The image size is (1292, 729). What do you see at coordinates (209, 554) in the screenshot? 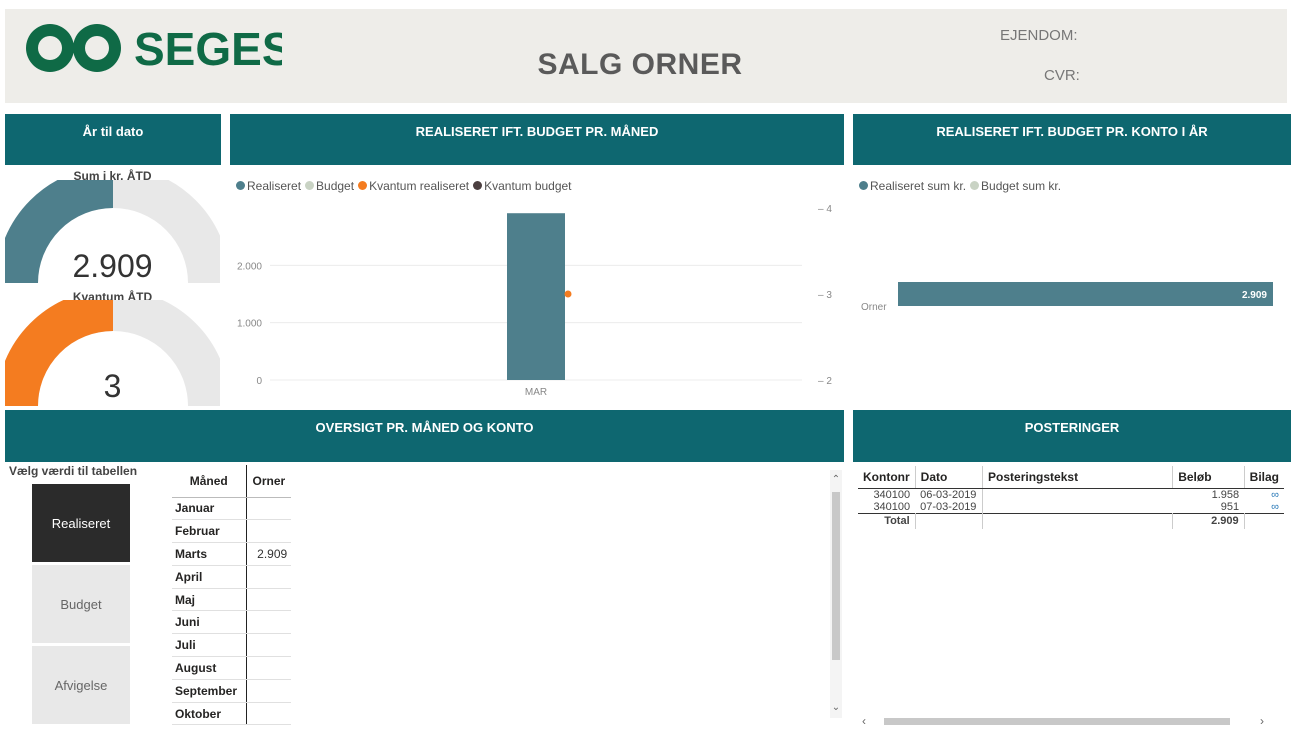
I see `month-cell: Marts` at bounding box center [209, 554].